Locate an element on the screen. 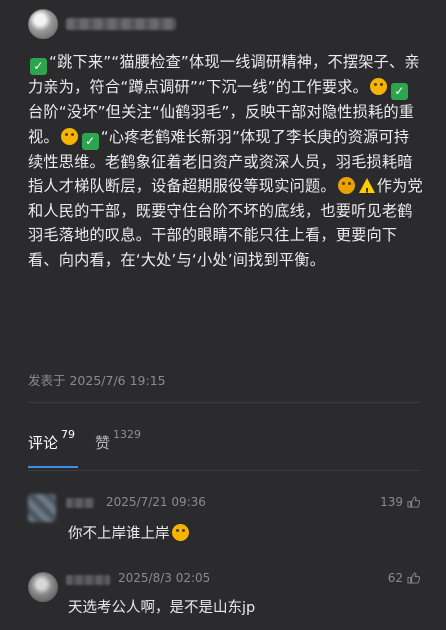 This screenshot has height=630, width=446. author-name-blurred is located at coordinates (121, 24).